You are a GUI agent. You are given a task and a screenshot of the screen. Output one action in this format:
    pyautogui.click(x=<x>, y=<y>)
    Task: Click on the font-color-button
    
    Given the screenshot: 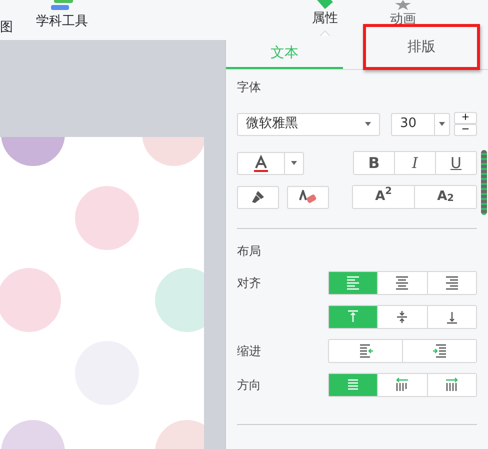 What is the action you would take?
    pyautogui.click(x=270, y=163)
    